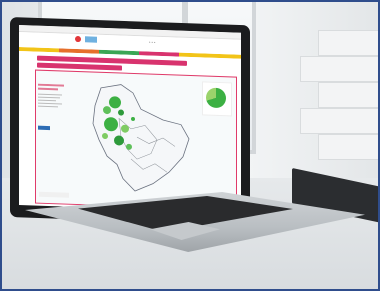 The height and width of the screenshot is (291, 380). I want to click on menu-icon: • • •, so click(152, 42).